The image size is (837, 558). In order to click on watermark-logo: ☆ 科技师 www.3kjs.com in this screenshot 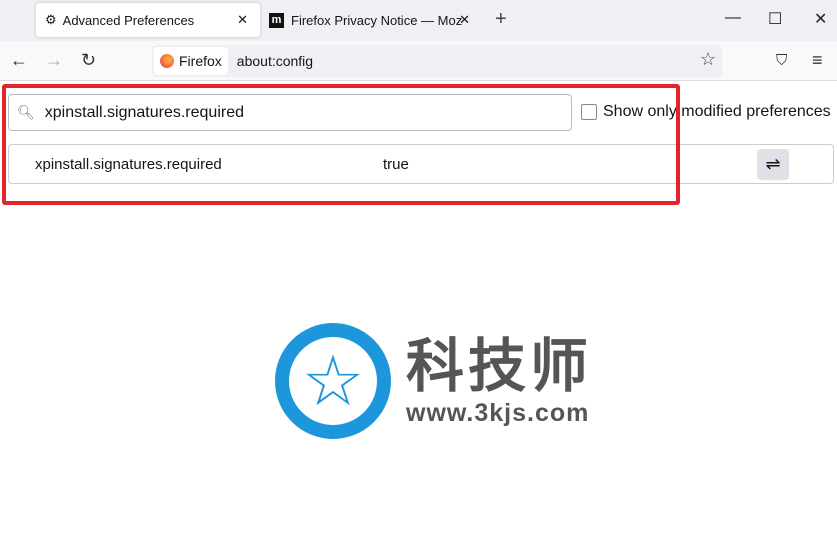, I will do `click(433, 381)`.